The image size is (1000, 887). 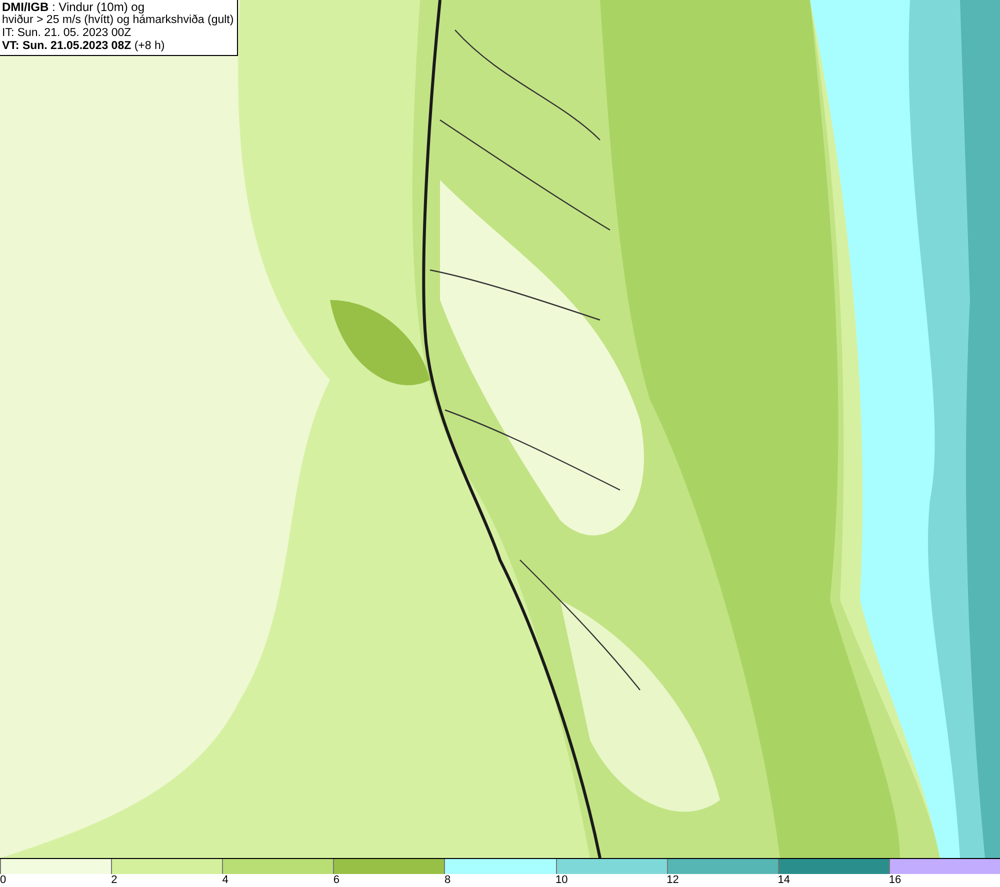 What do you see at coordinates (672, 880) in the screenshot?
I see `legend-label: 12` at bounding box center [672, 880].